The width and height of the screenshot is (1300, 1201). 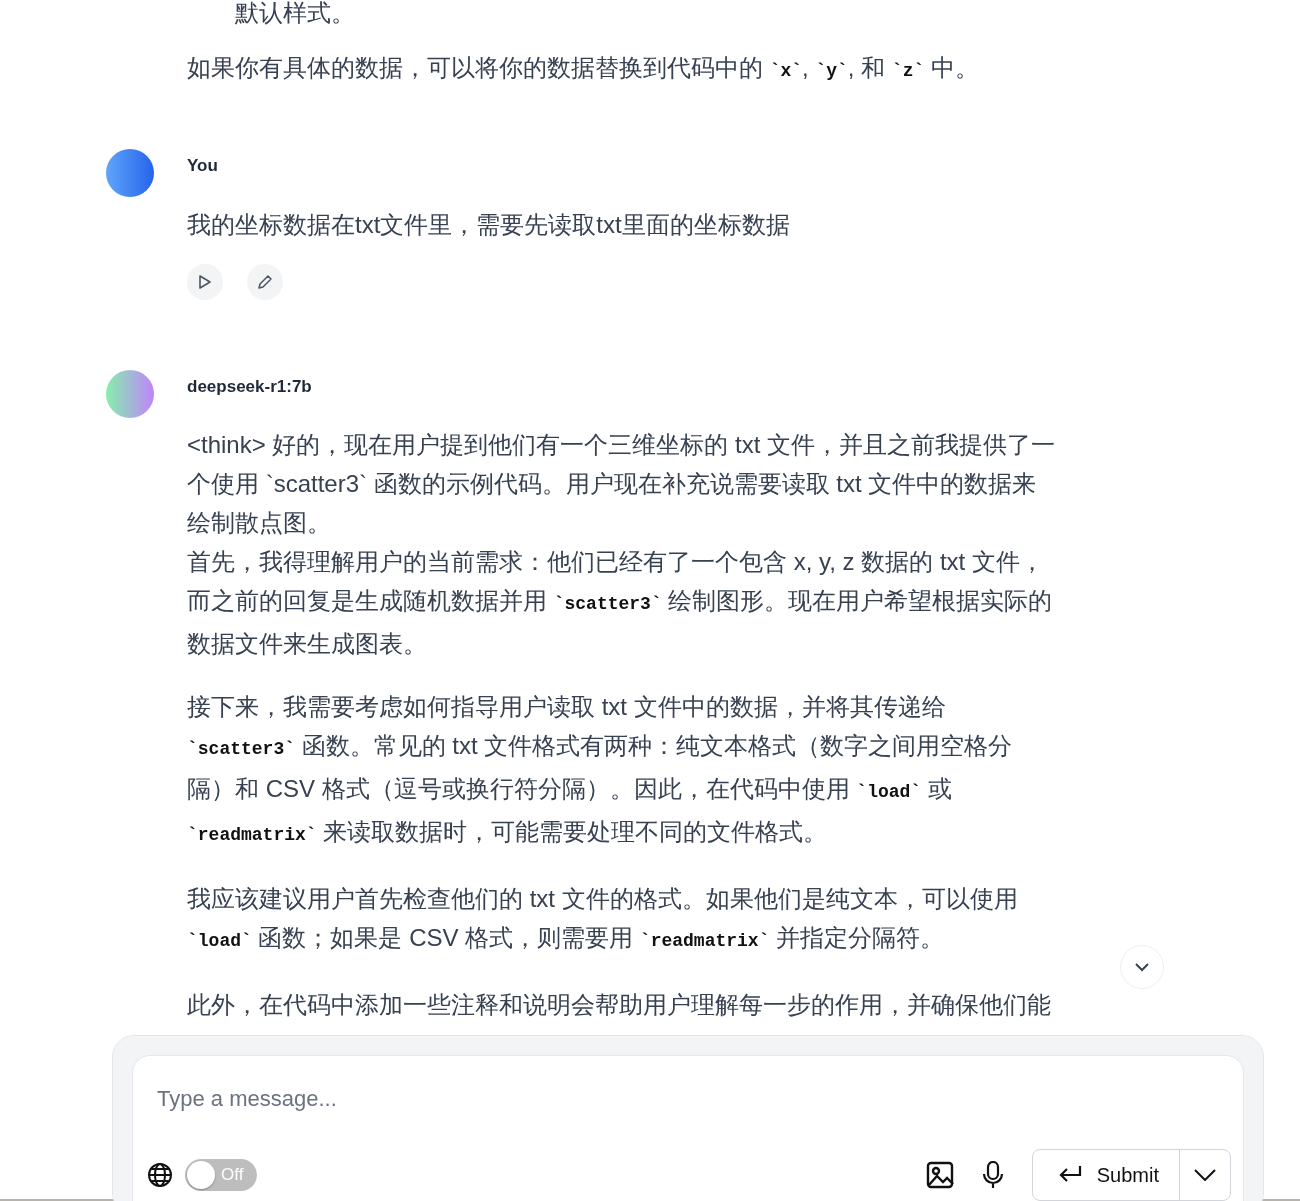 What do you see at coordinates (600, 769) in the screenshot?
I see `message-text: 接下来，我需要考虑如何指导用户读取 txt 文件中的数据，并将其传递给 `scatter3` 函数。常见的 txt 文件格式有两种：纯文本格式（数字之间用空格分隔）和 CSV 格式（逗号或换行符分隔）。因此，在代码中使用 `load` 或 `readmatrix` 来读取数据时，可能需要处理不同的文件格式。` at bounding box center [600, 769].